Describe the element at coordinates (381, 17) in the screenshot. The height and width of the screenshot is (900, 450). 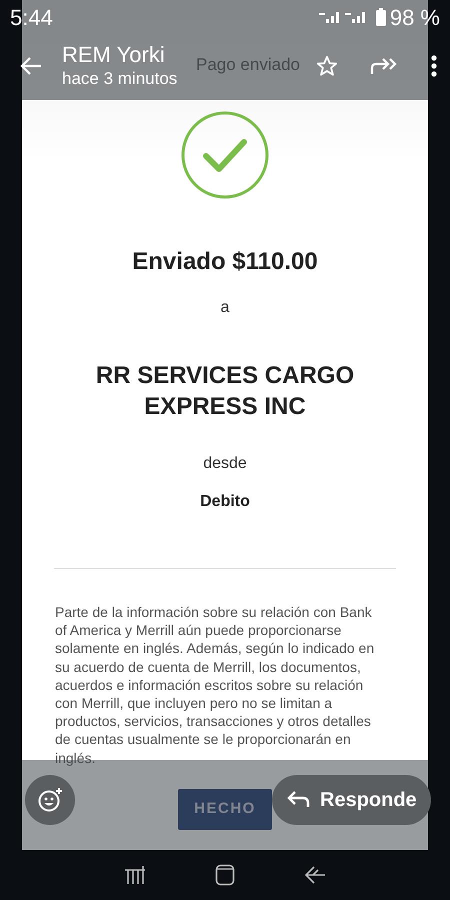
I see `battery-icon` at that location.